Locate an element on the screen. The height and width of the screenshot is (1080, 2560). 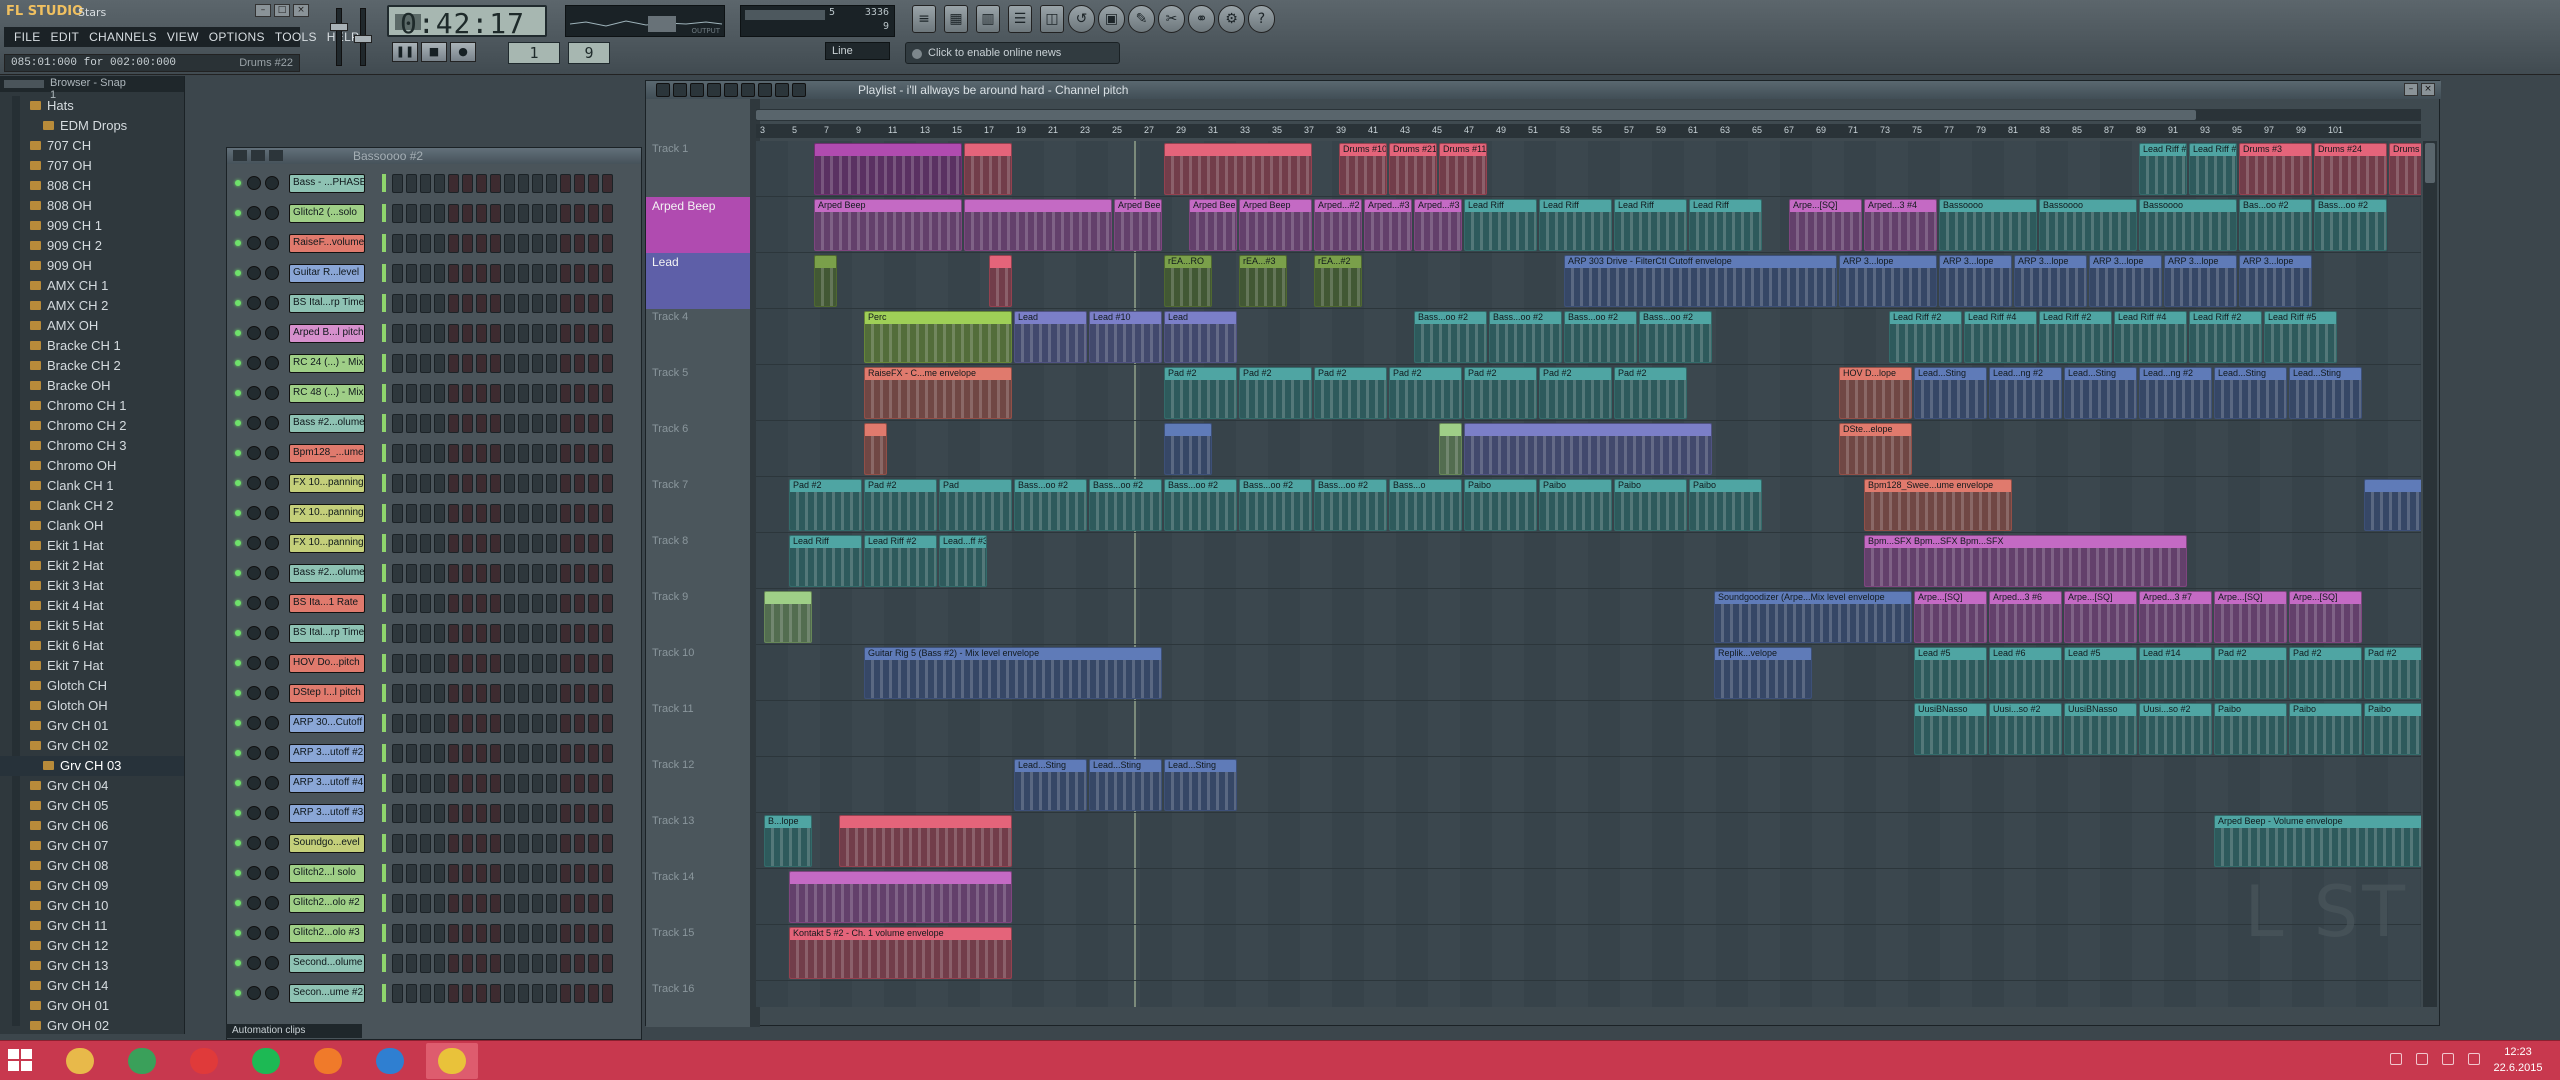
playlist-clip: Lead #5 is located at coordinates (2100, 673).